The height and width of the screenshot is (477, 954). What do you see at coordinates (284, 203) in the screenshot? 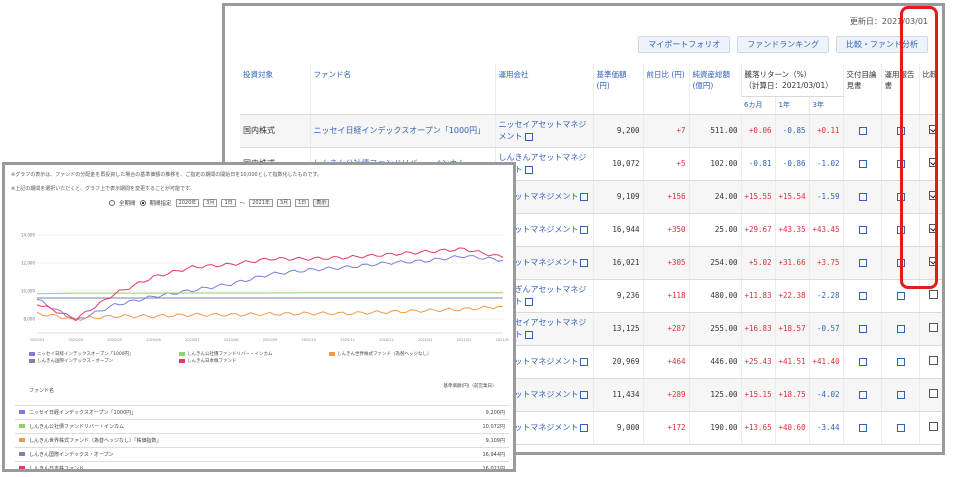
I see `to-month-select: 3月` at bounding box center [284, 203].